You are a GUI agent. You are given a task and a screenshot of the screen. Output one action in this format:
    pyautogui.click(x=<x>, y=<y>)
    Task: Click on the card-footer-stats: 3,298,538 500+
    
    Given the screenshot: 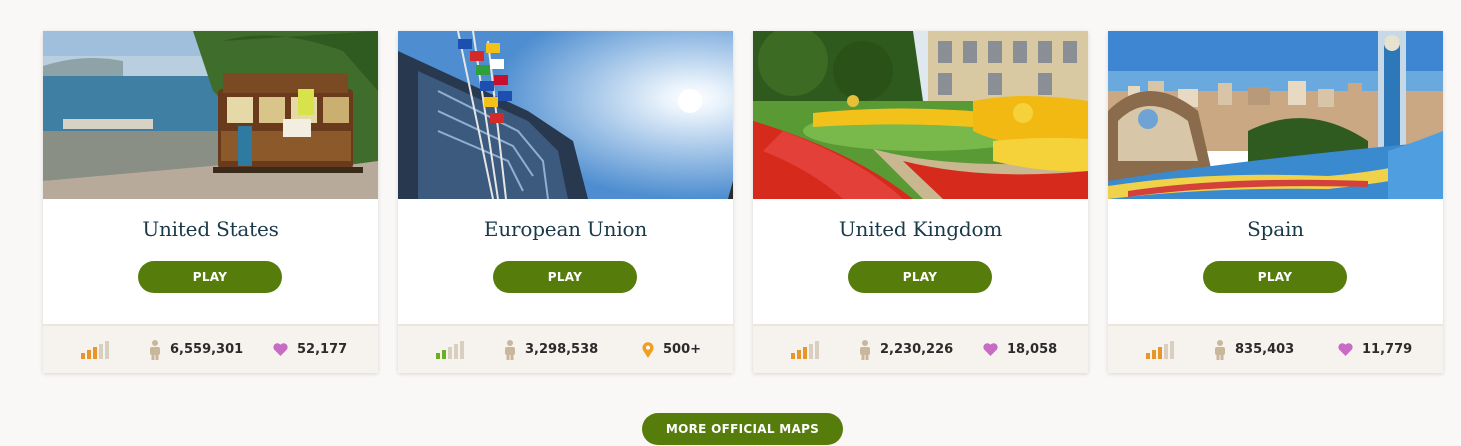 What is the action you would take?
    pyautogui.click(x=565, y=348)
    